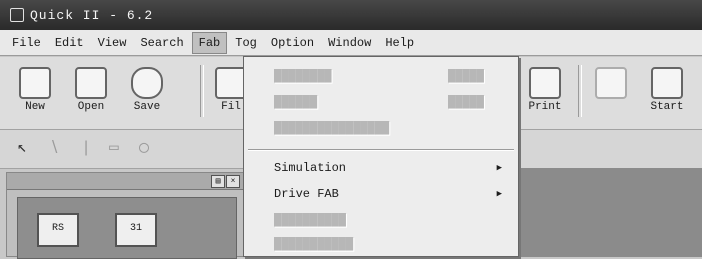 This screenshot has width=702, height=259. What do you see at coordinates (667, 107) in the screenshot?
I see `start-button-label: Start` at bounding box center [667, 107].